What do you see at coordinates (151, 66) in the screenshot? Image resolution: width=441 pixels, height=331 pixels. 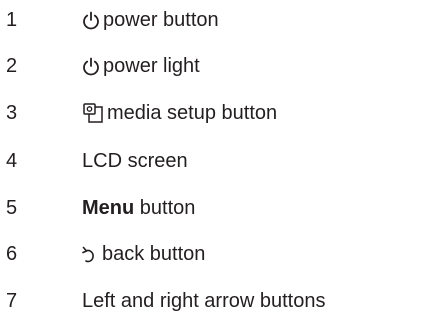 I see `item-label: power light` at bounding box center [151, 66].